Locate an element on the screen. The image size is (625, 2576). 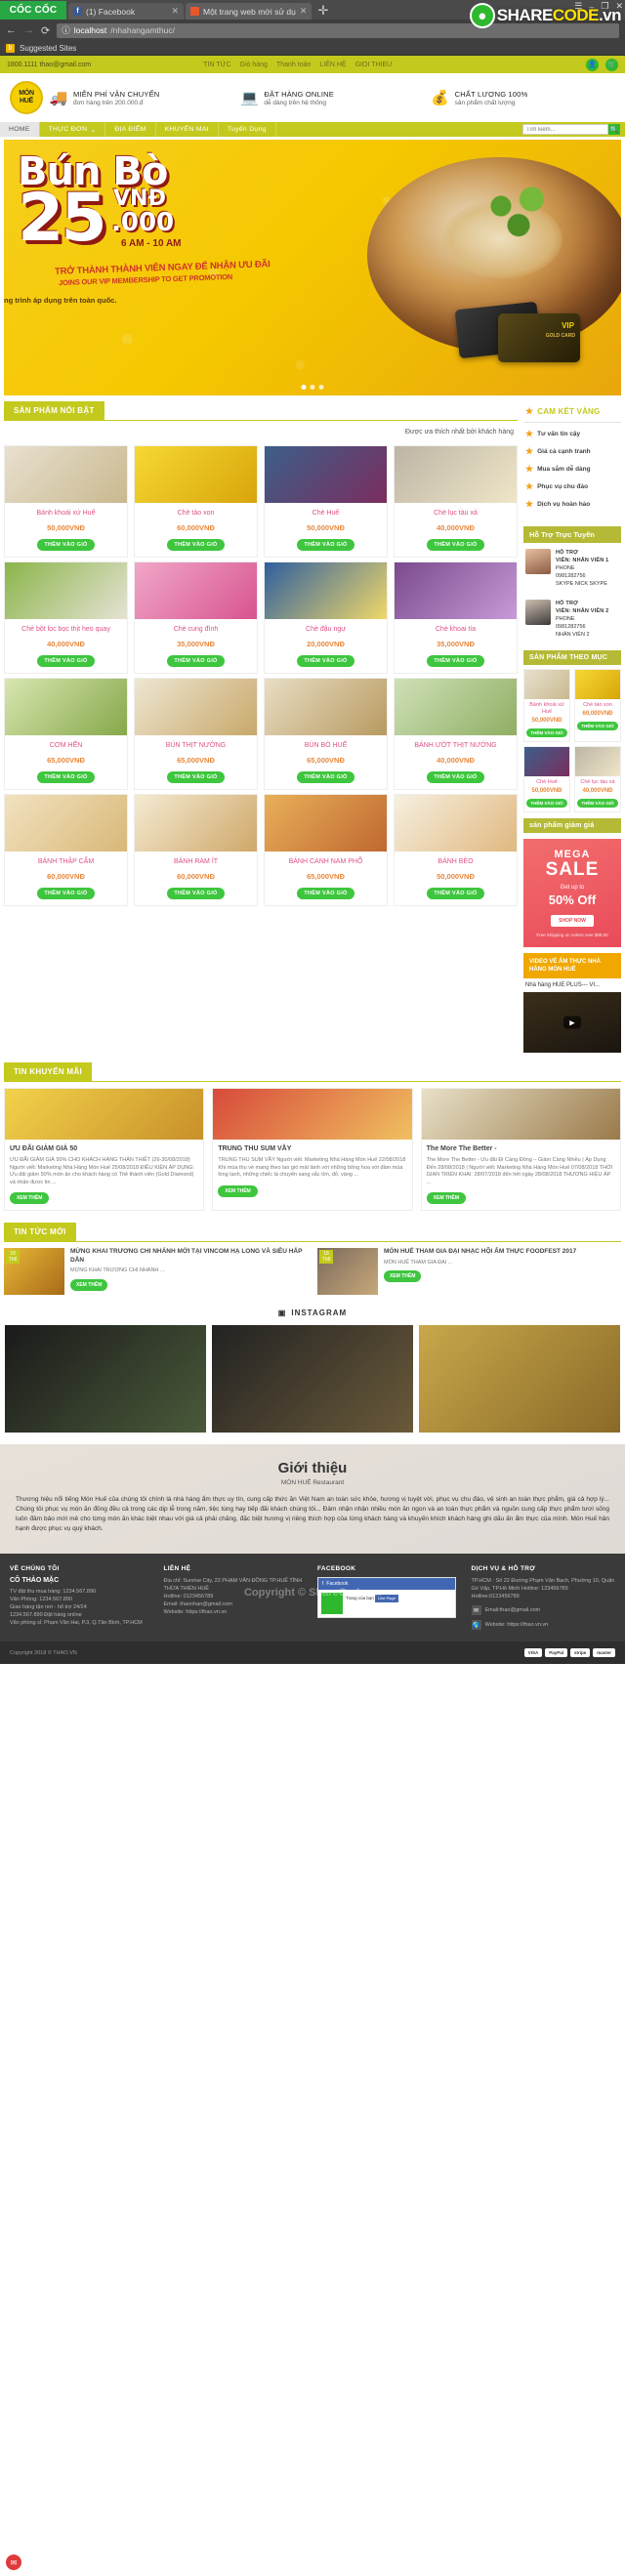
footer-email: Email:thao@gmail.com is located at coordinates (513, 1610).